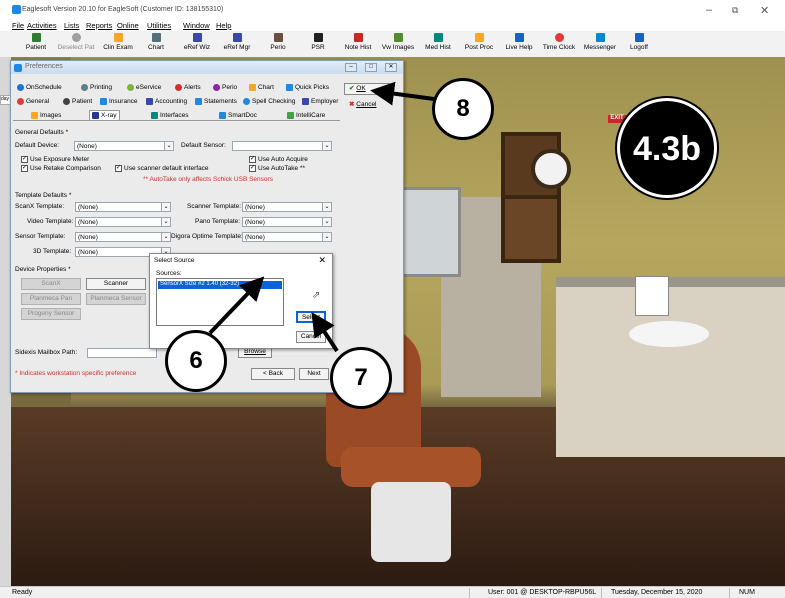  What do you see at coordinates (463, 109) in the screenshot?
I see `callout-8: 8` at bounding box center [463, 109].